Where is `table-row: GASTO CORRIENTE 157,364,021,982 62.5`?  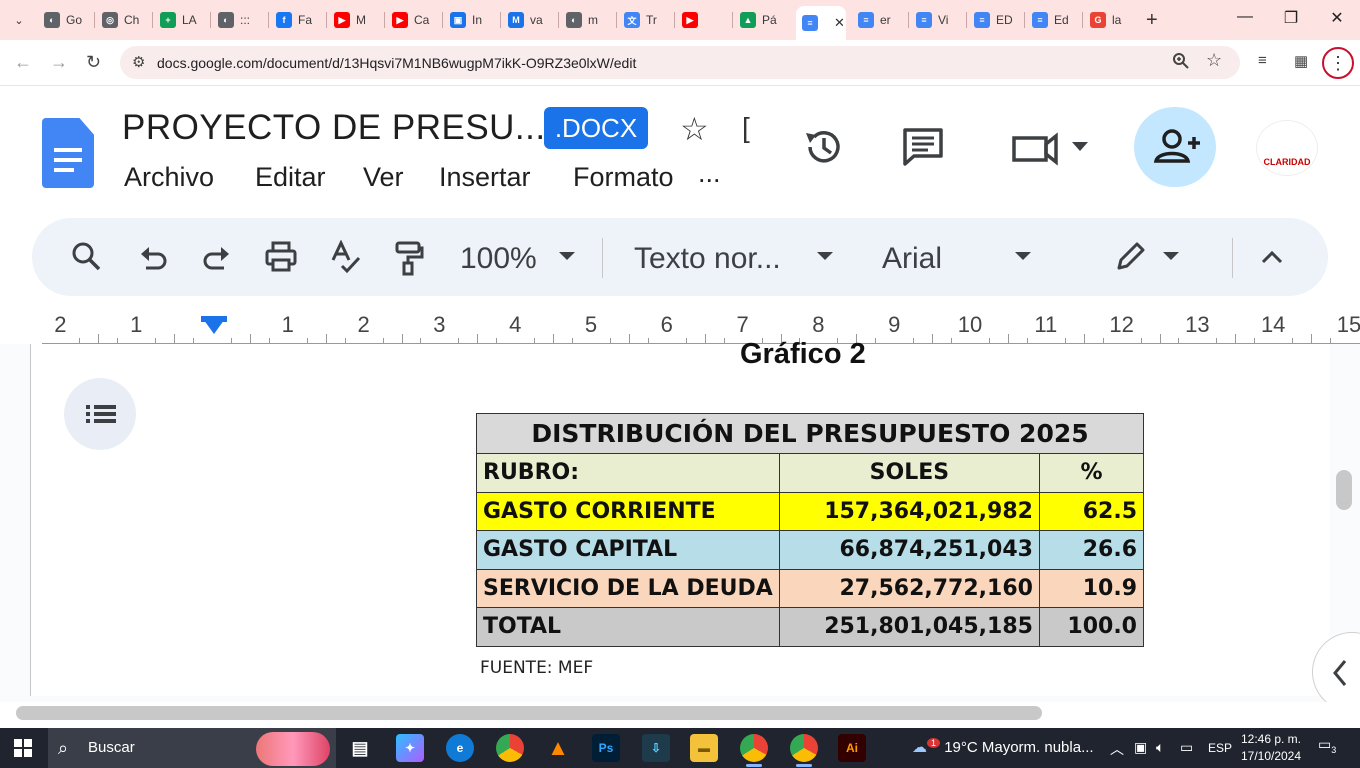
table-row: GASTO CORRIENTE 157,364,021,982 62.5 is located at coordinates (810, 511).